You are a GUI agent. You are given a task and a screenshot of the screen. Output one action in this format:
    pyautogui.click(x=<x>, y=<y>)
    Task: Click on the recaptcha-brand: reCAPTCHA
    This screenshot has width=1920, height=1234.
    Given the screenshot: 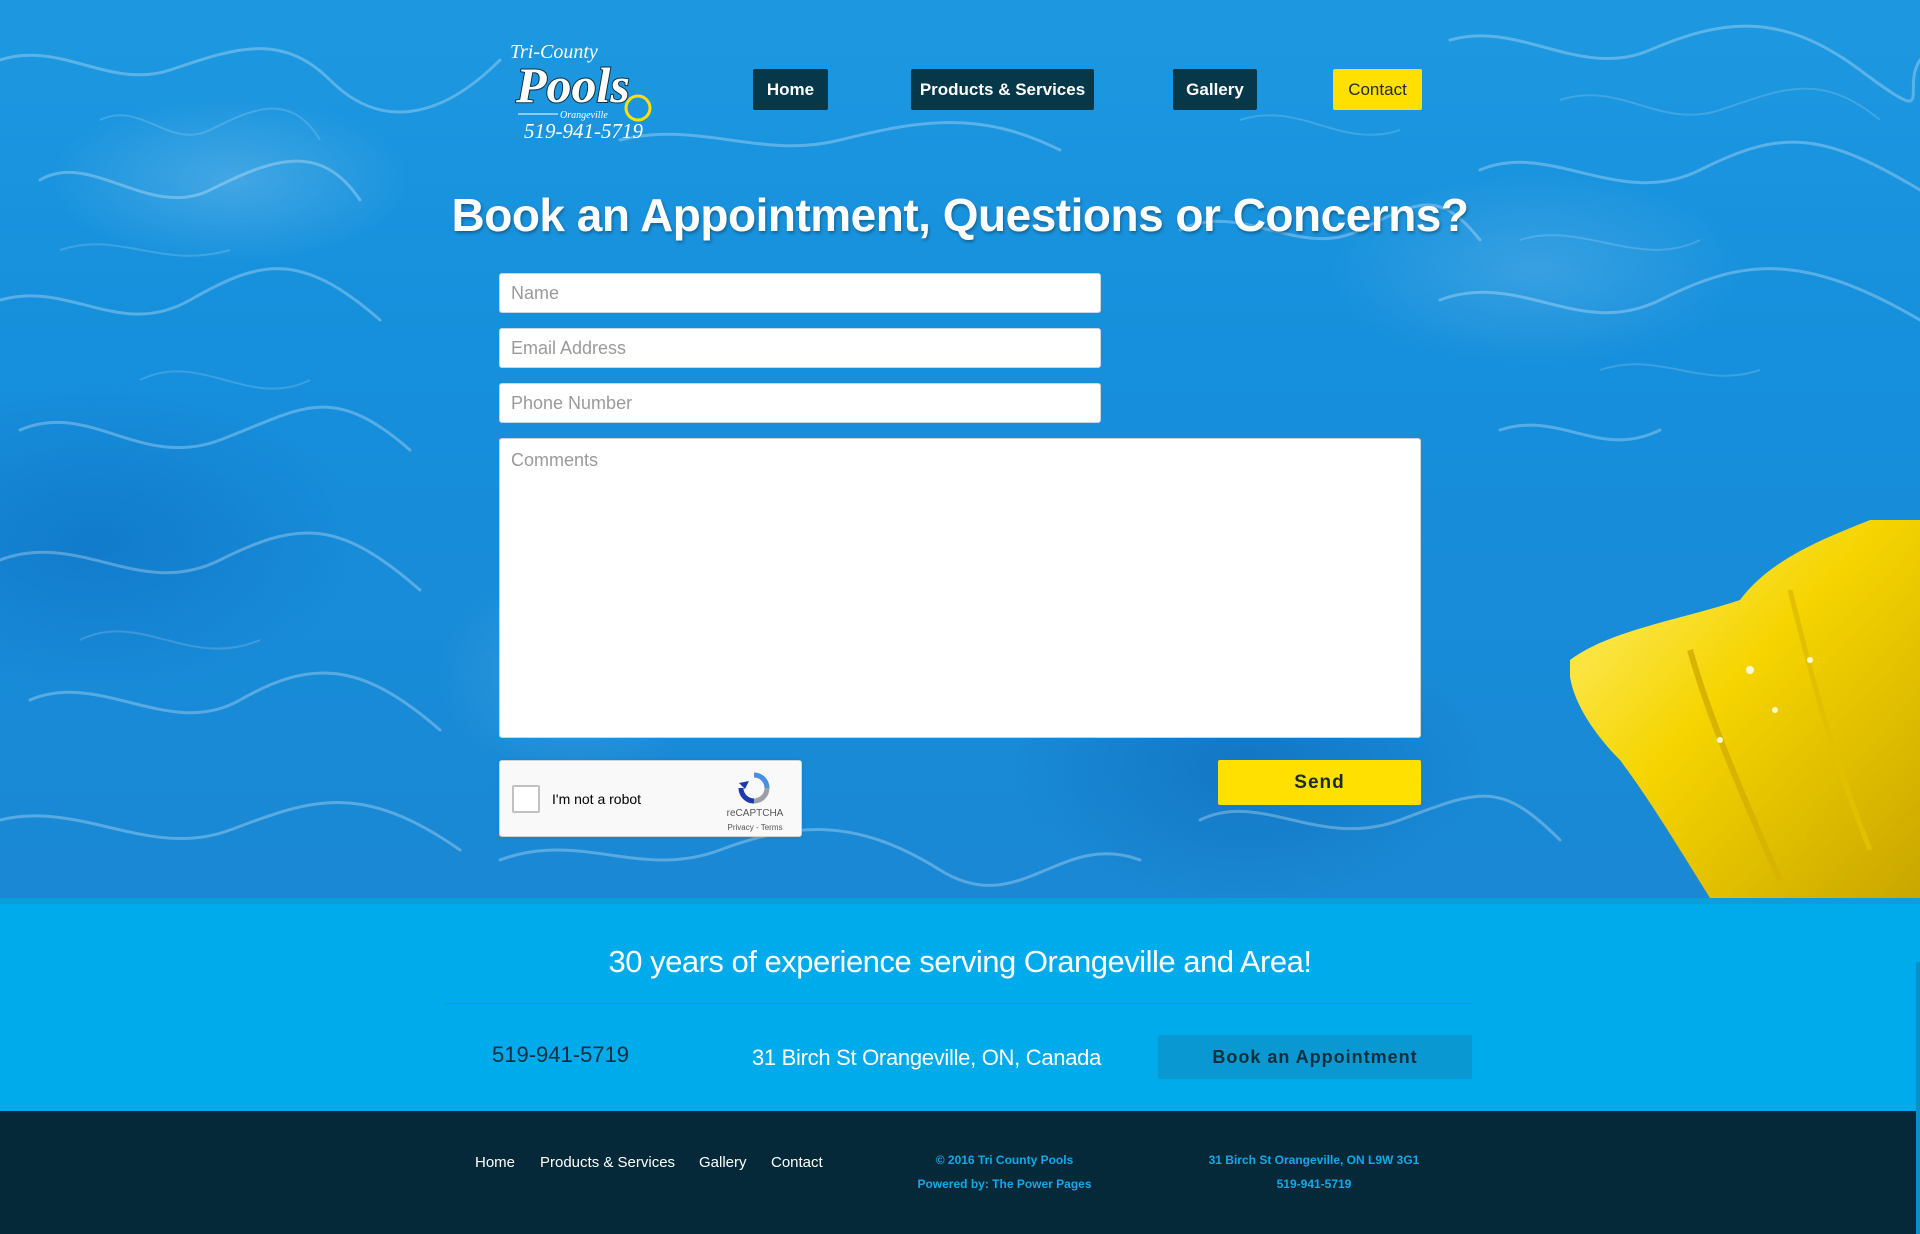 What is the action you would take?
    pyautogui.click(x=755, y=813)
    